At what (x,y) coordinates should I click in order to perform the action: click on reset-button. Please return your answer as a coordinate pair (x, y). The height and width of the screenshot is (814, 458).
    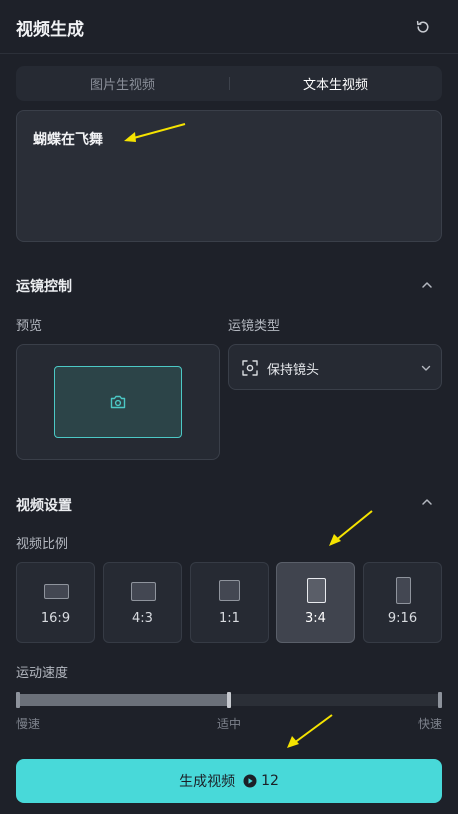
    Looking at the image, I should click on (423, 27).